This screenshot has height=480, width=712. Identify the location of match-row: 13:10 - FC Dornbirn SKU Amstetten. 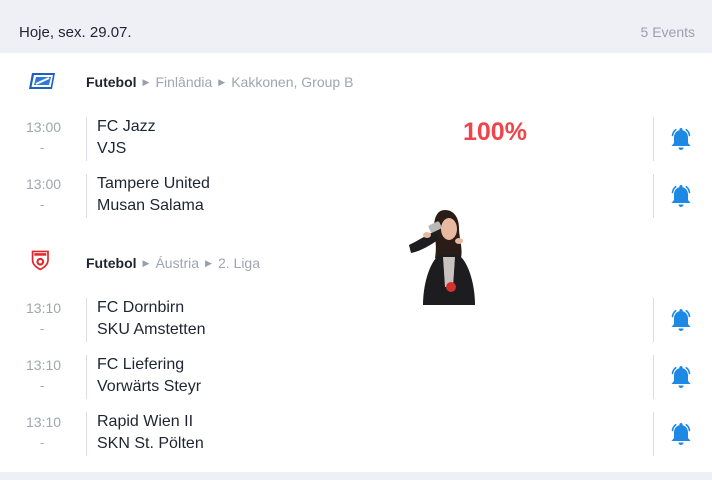
(356, 321).